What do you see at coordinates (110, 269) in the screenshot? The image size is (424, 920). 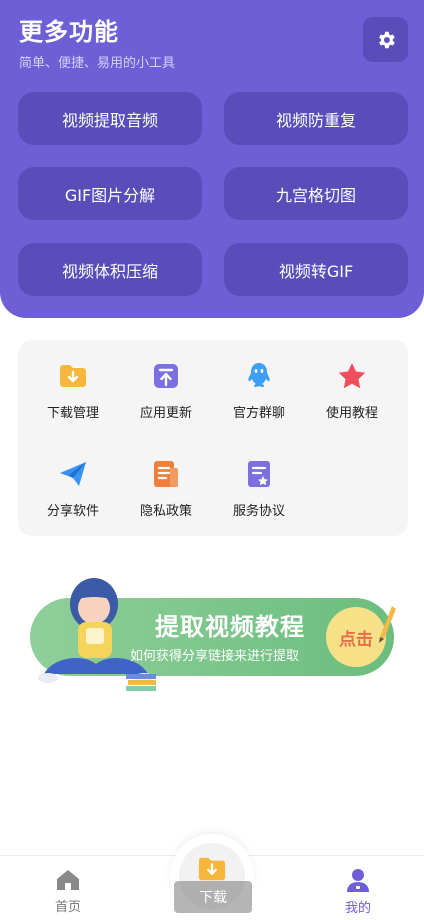 I see `tool-video-compress-button: 视频体积压缩` at bounding box center [110, 269].